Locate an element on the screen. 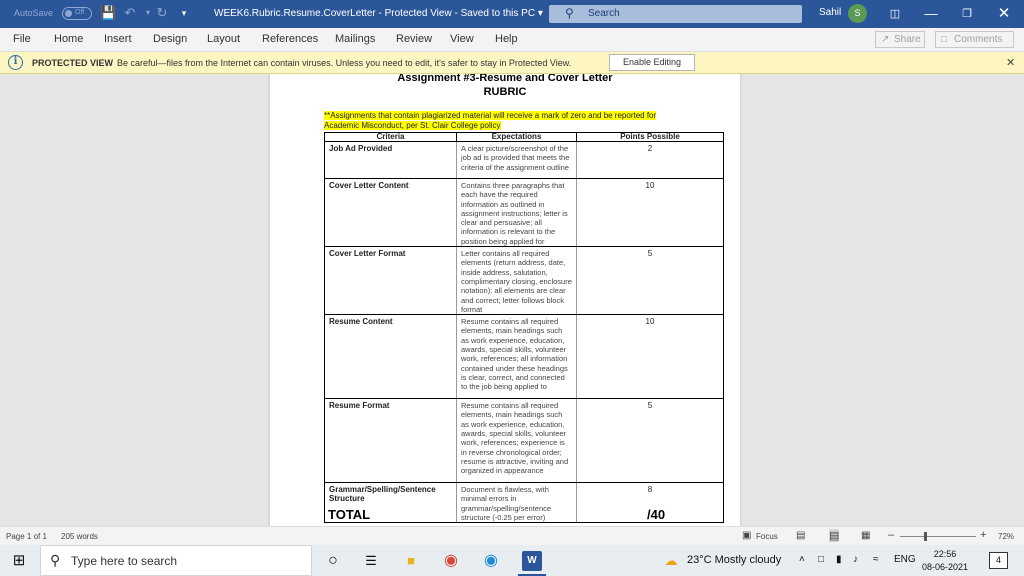  menu-insert: Insert is located at coordinates (118, 39).